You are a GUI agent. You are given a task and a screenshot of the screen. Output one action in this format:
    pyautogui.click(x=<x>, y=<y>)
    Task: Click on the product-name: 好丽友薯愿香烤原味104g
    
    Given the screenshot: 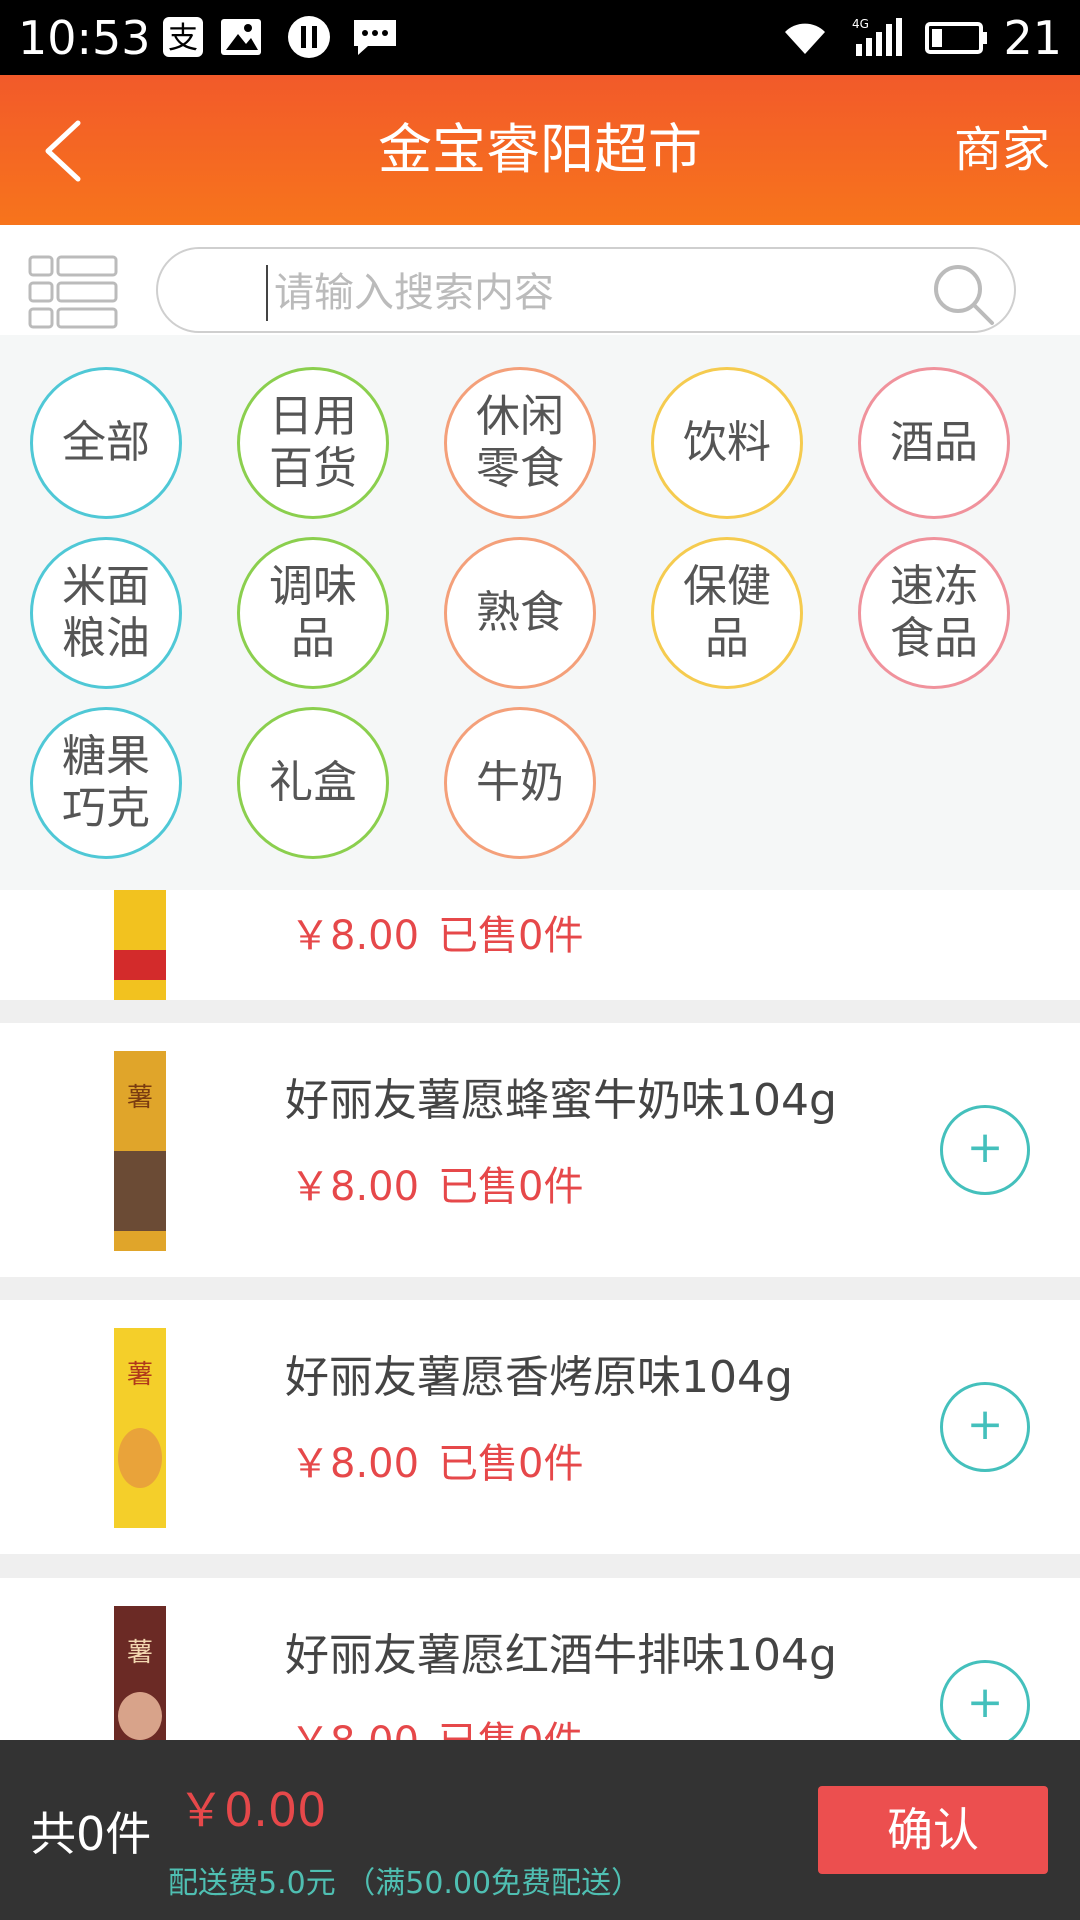 What is the action you would take?
    pyautogui.click(x=539, y=1377)
    